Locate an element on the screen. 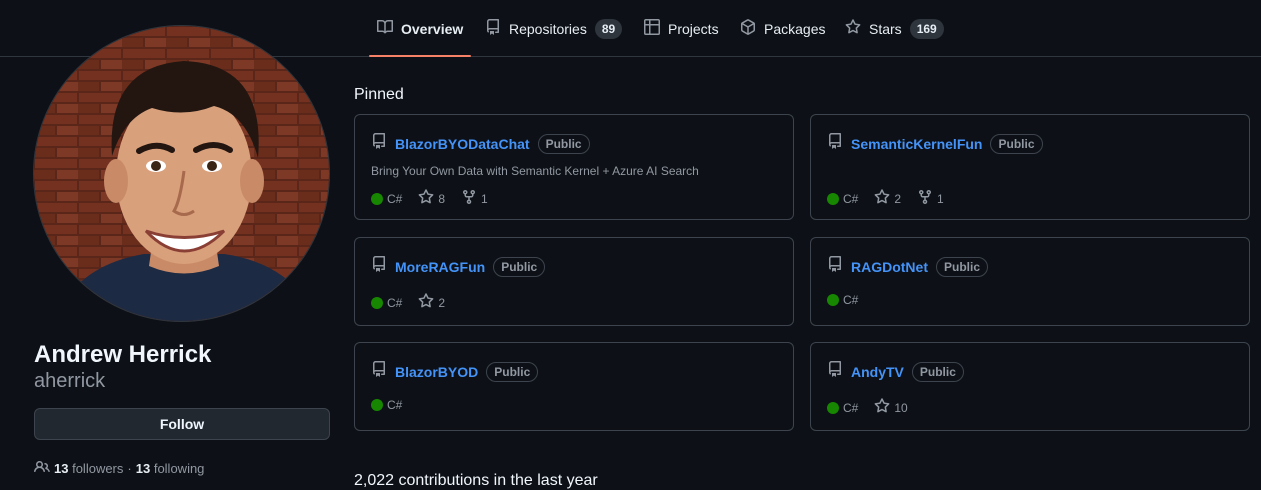  followers-link: 13 followers is located at coordinates (88, 468).